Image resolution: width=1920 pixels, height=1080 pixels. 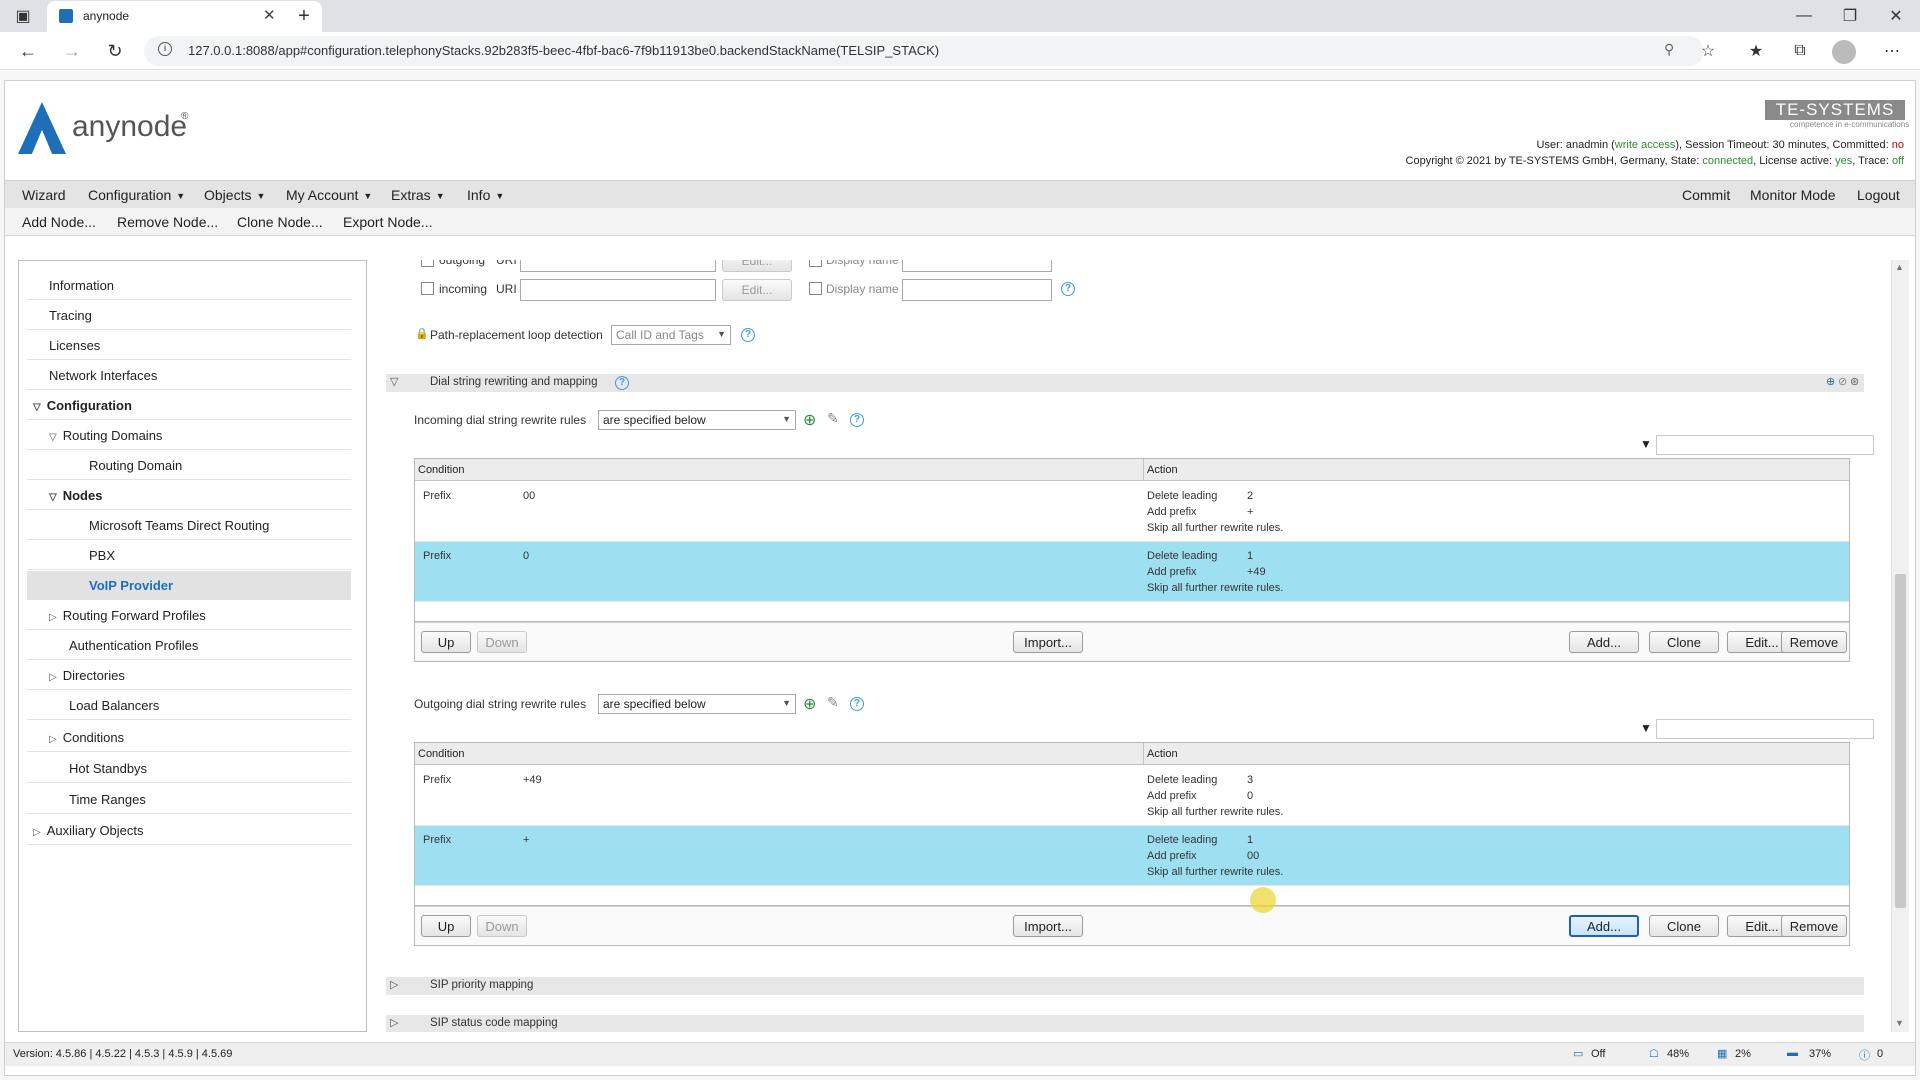 What do you see at coordinates (1878, 195) in the screenshot?
I see `menu-logout: Logout` at bounding box center [1878, 195].